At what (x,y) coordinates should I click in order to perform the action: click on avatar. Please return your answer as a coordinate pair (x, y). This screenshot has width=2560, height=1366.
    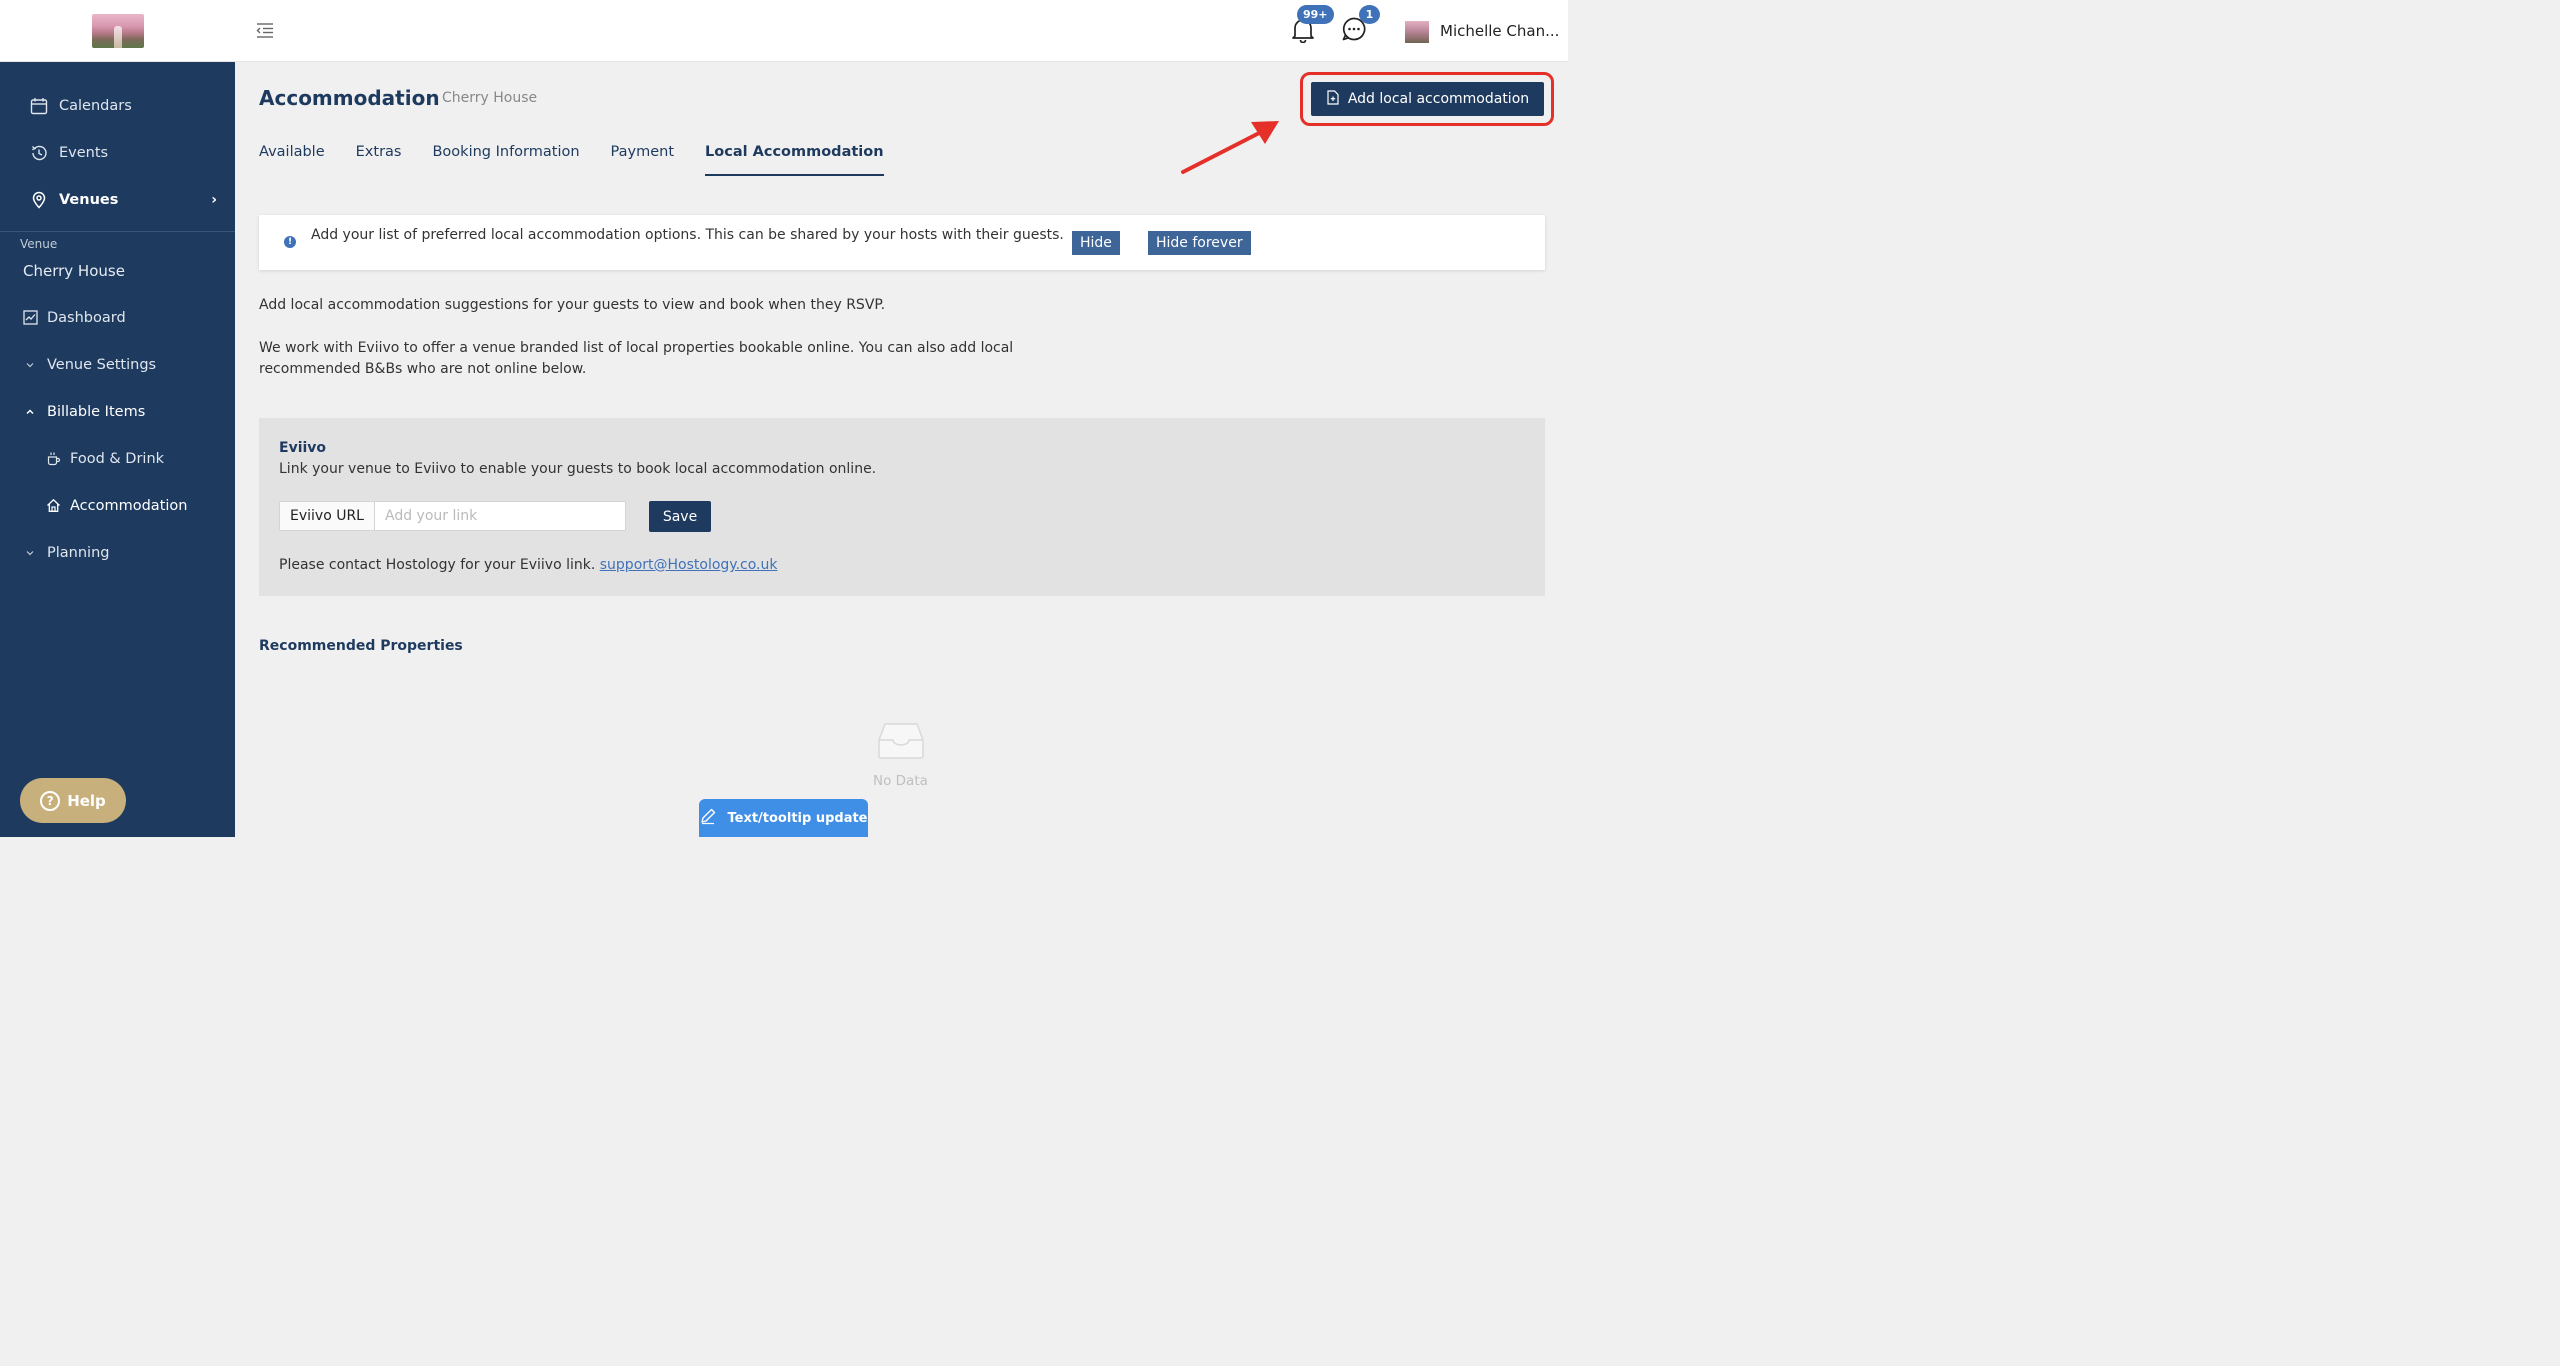
    Looking at the image, I should click on (1417, 32).